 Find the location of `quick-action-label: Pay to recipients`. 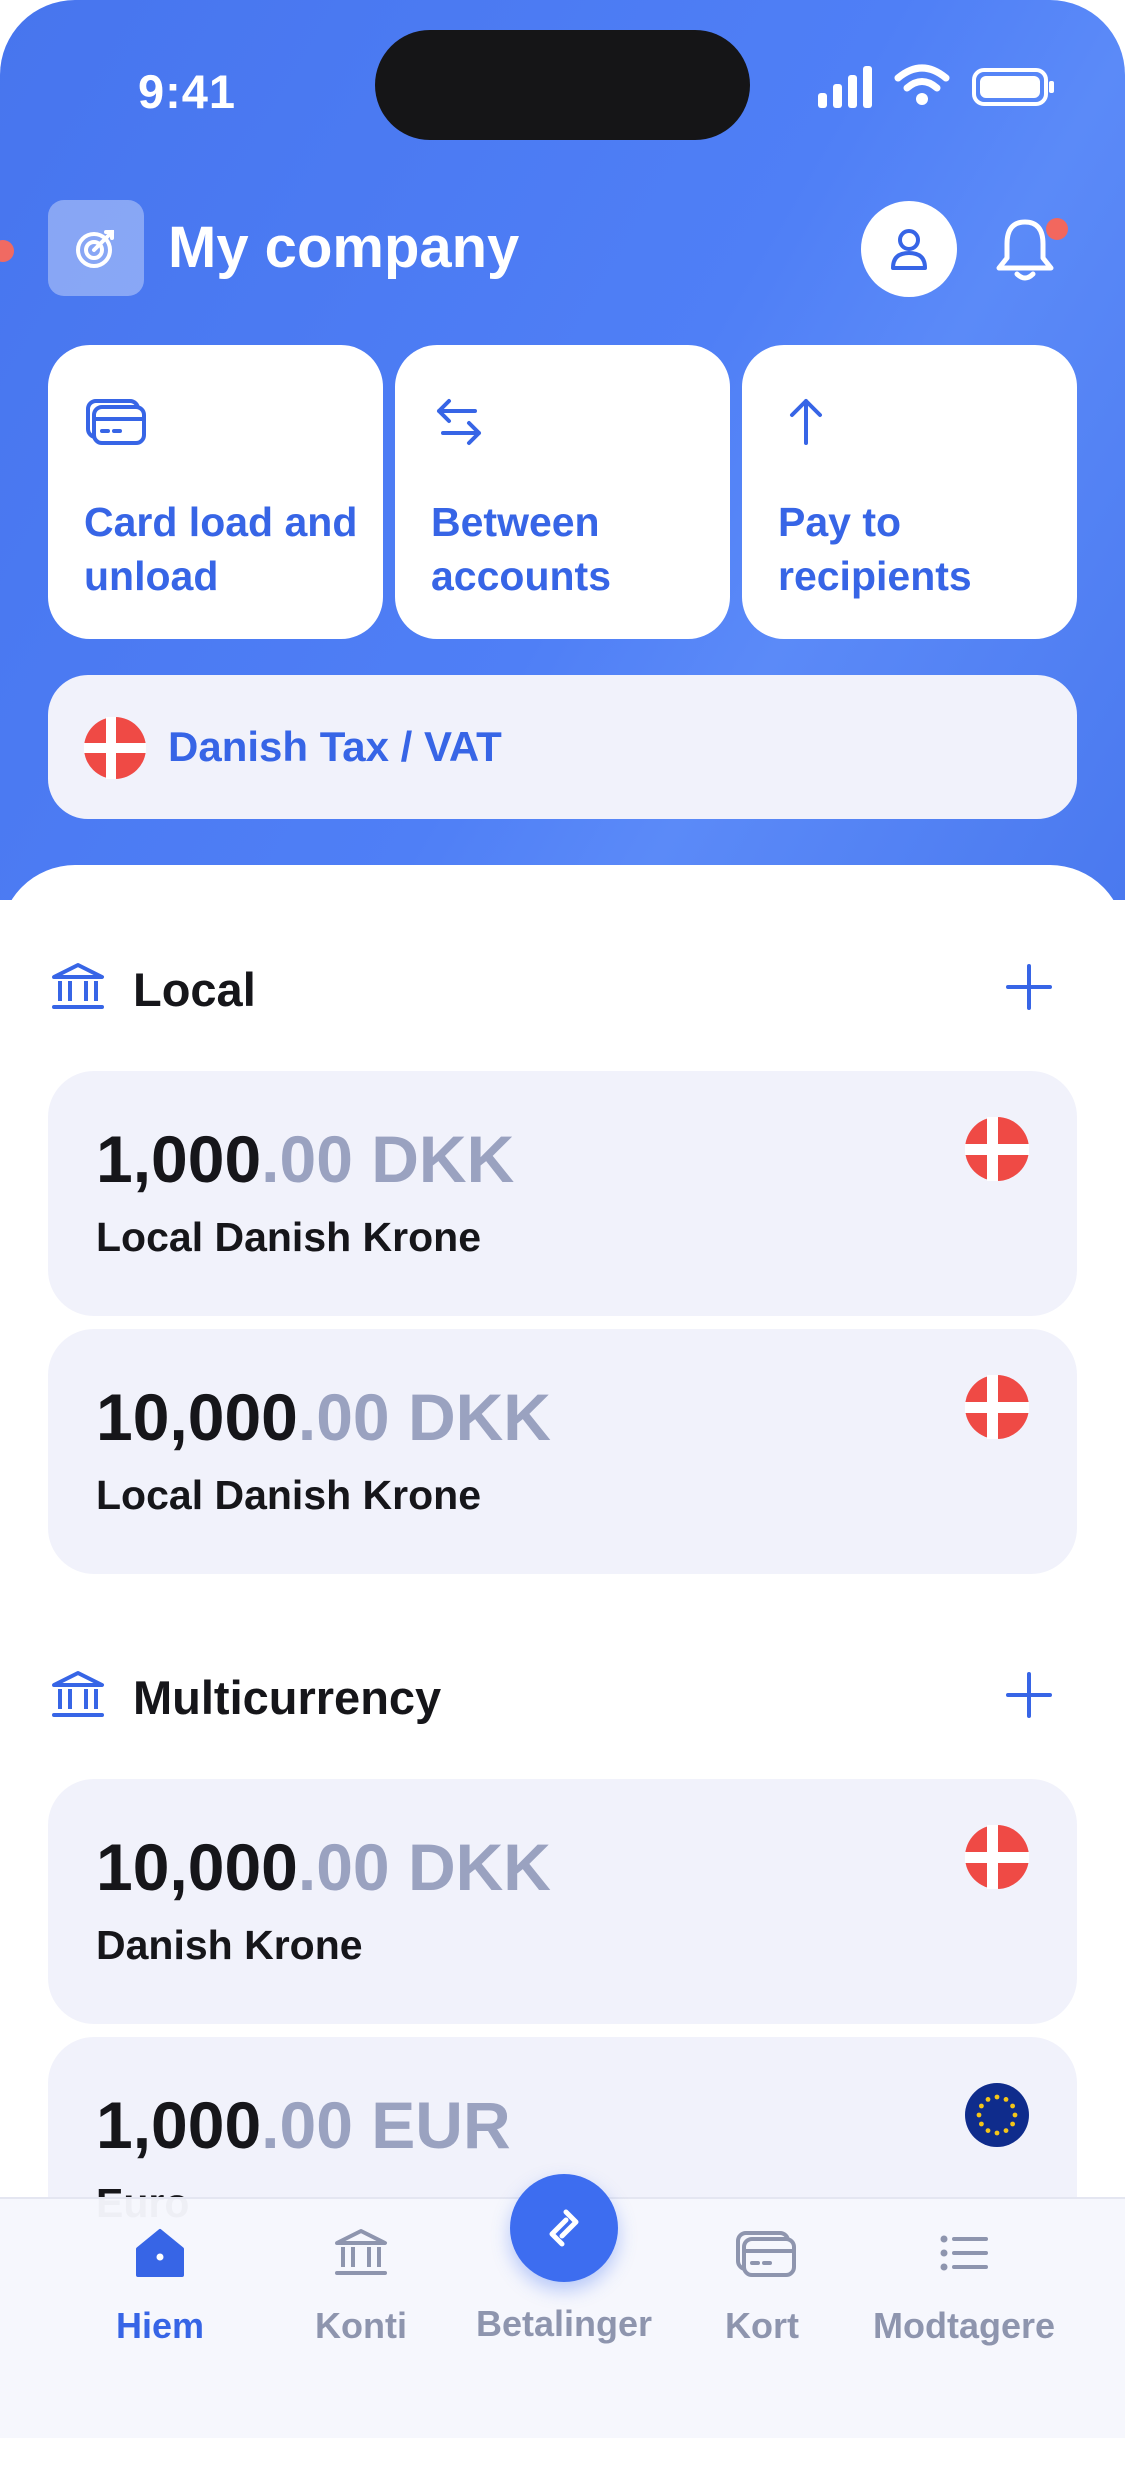

quick-action-label: Pay to recipients is located at coordinates (875, 549).